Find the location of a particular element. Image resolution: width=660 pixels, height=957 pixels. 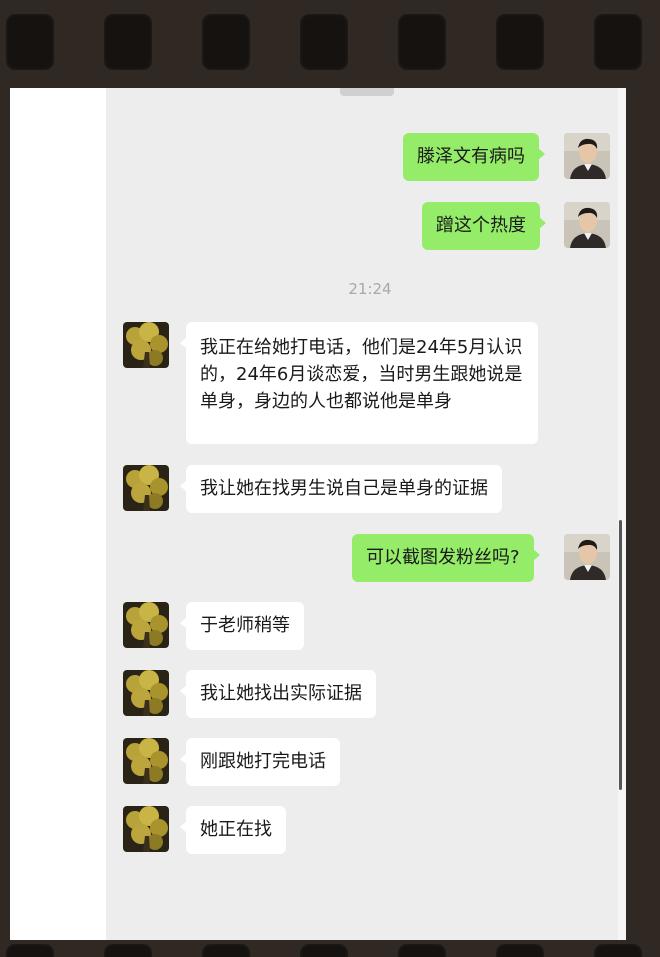

message-bubble-incoming: 我让她找出实际证据 is located at coordinates (278, 694).